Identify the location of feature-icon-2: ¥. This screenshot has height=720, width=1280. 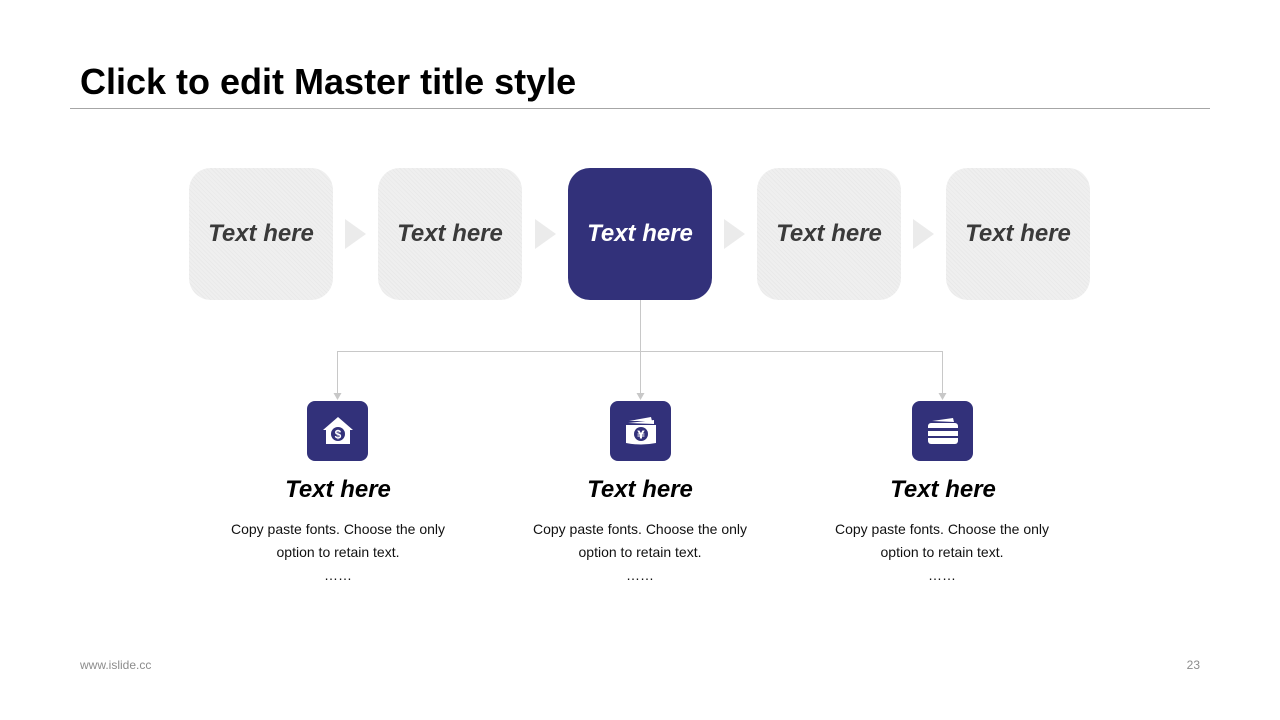
(640, 431).